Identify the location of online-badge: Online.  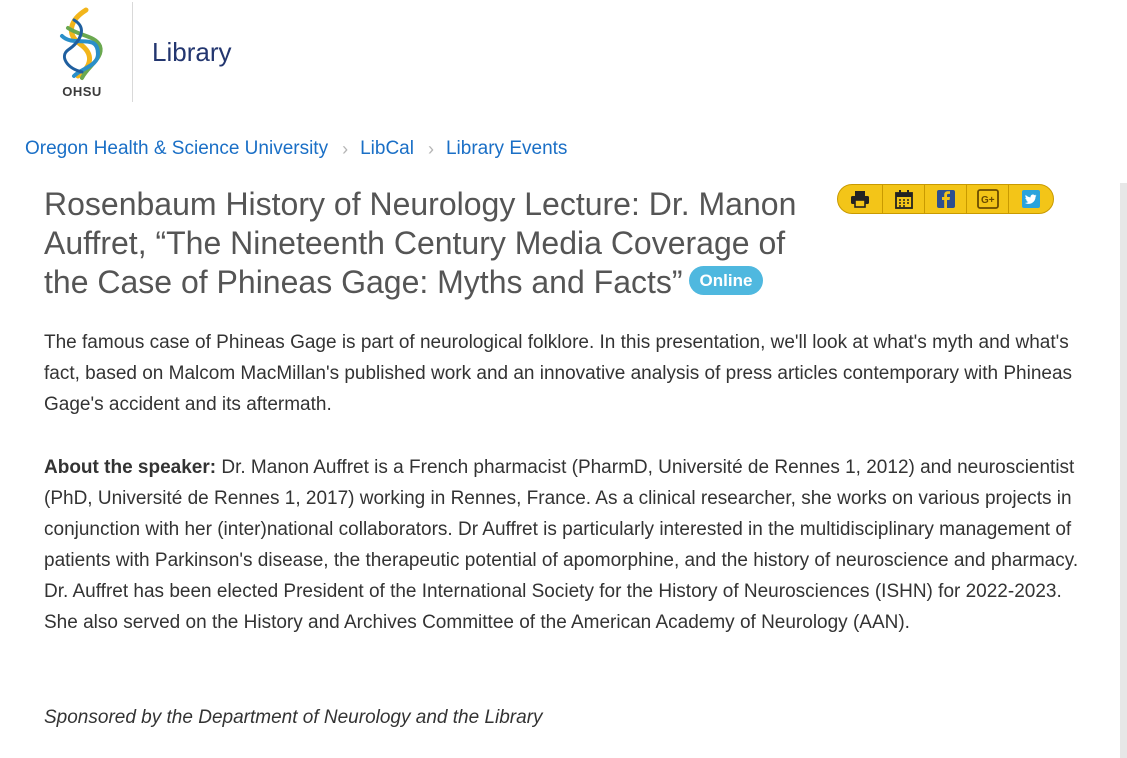
(726, 281).